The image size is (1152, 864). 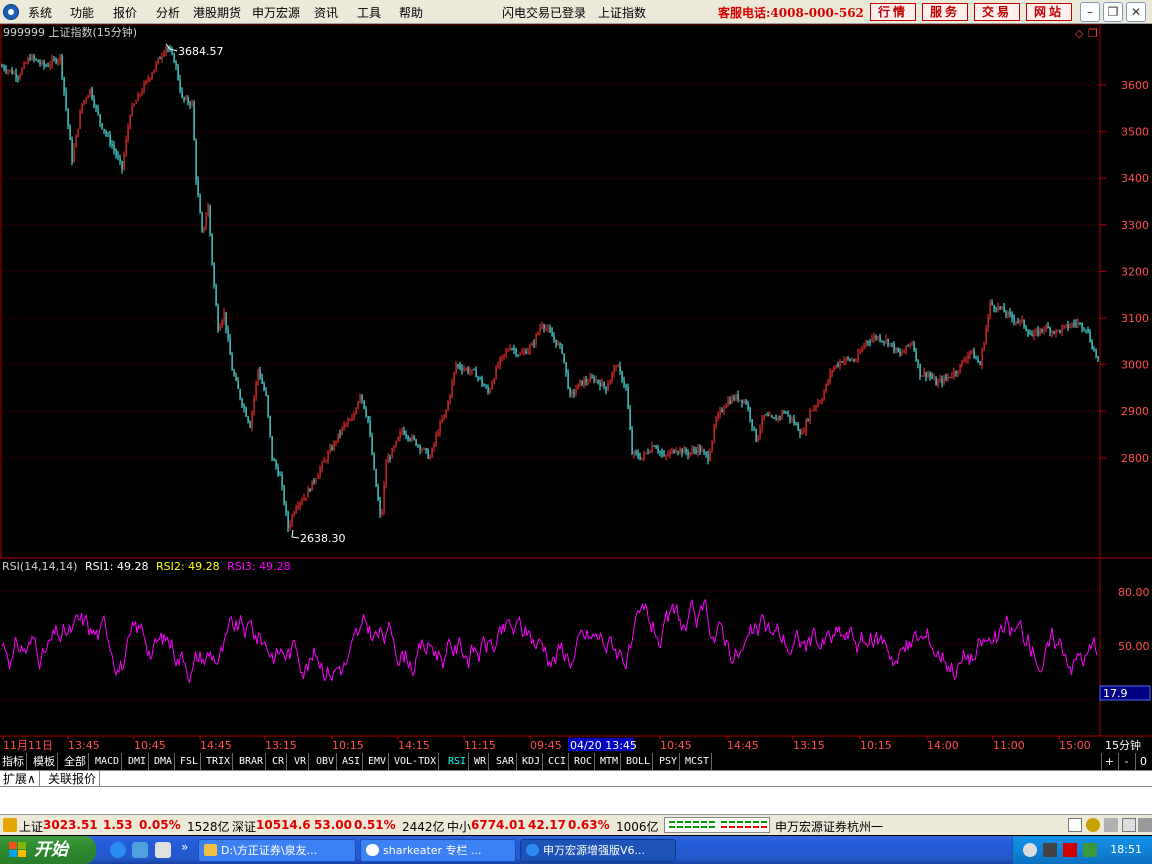 What do you see at coordinates (1049, 12) in the screenshot?
I see `website-button: 网站` at bounding box center [1049, 12].